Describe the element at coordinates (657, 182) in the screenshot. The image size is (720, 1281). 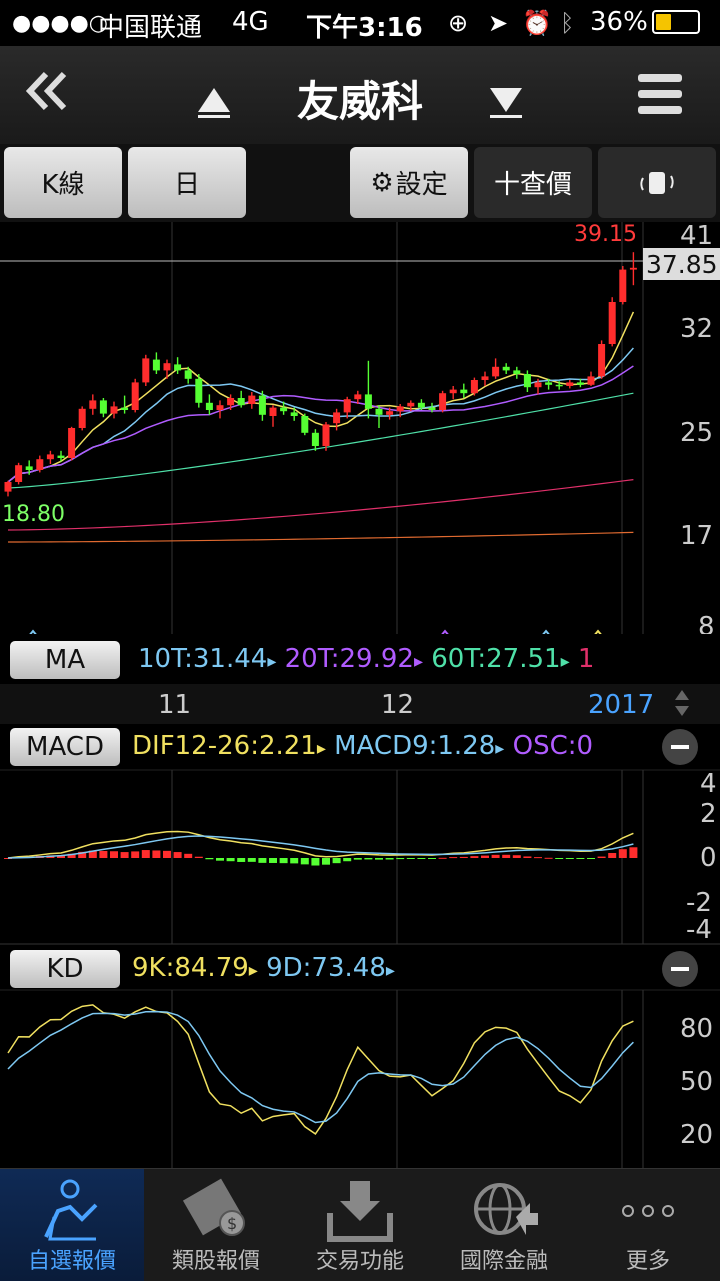
I see `rotate-button` at that location.